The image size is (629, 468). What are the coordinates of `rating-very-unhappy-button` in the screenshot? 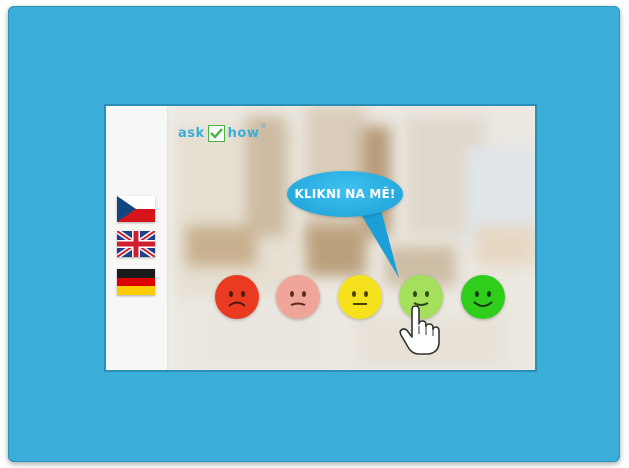 It's located at (237, 297).